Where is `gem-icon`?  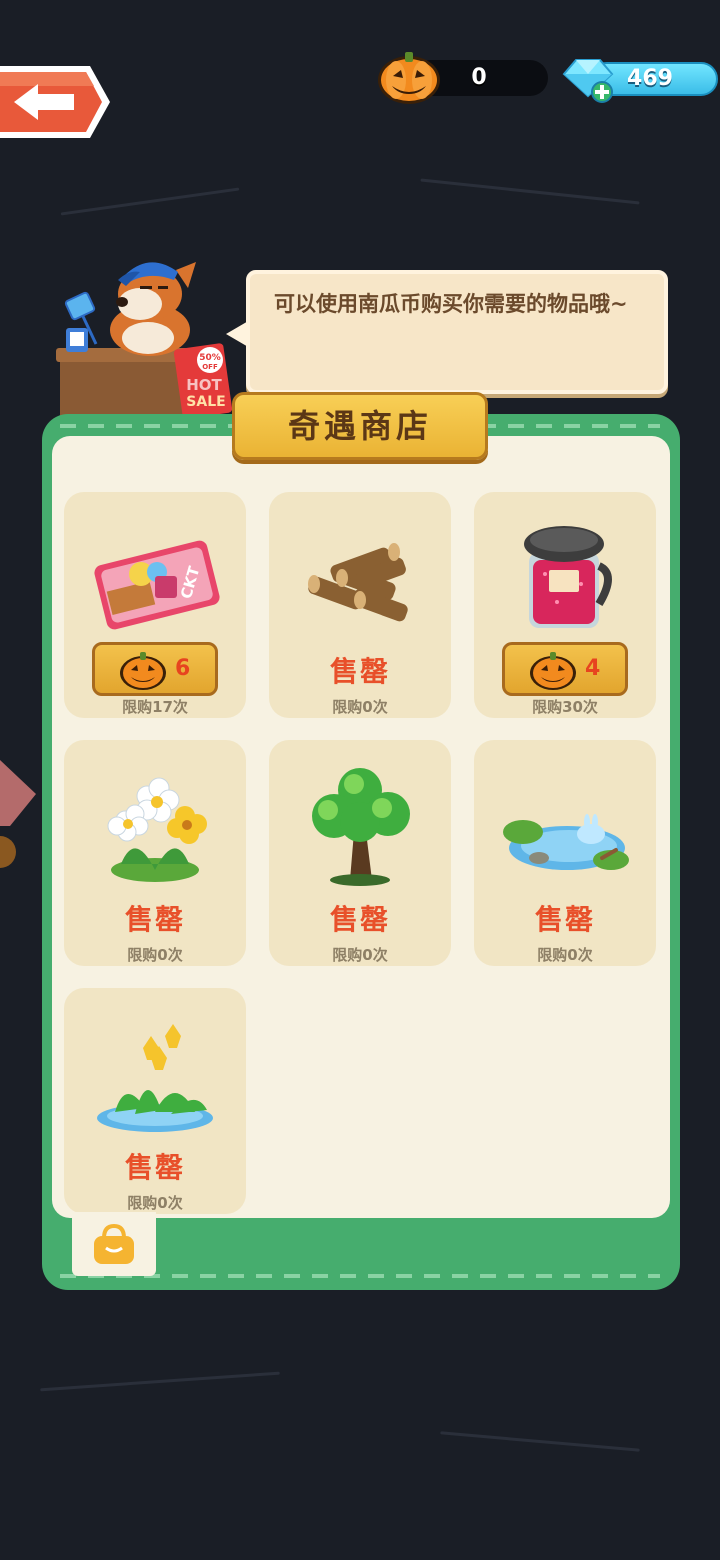
gem-icon is located at coordinates (588, 81).